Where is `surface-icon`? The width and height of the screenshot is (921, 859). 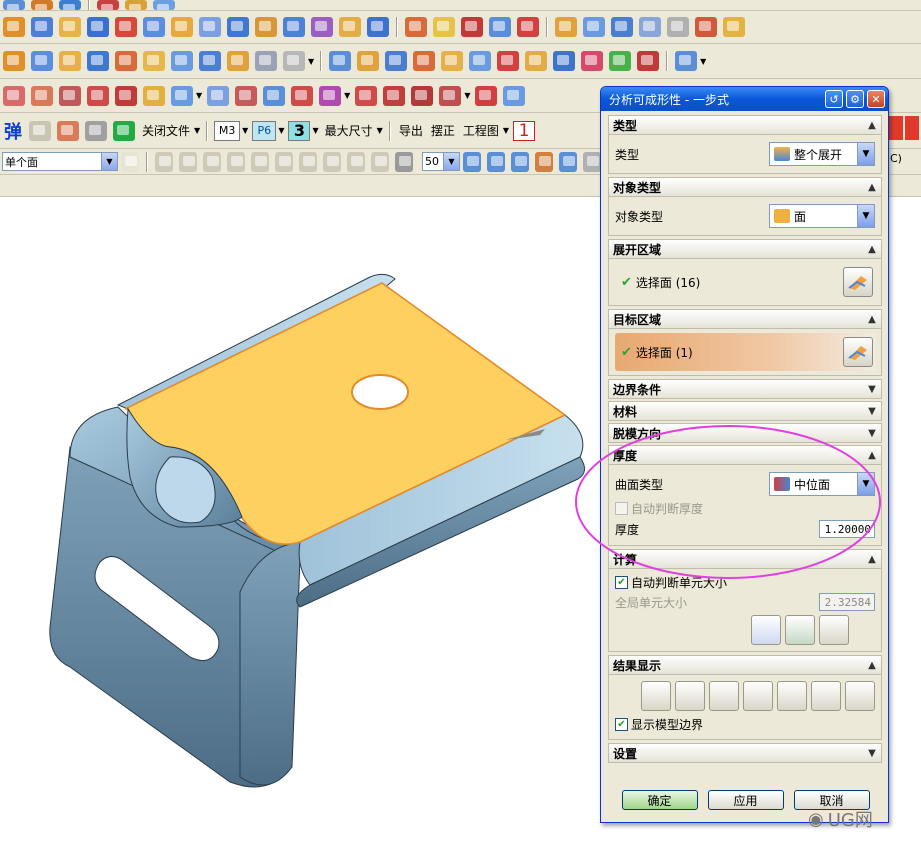 surface-icon is located at coordinates (210, 27).